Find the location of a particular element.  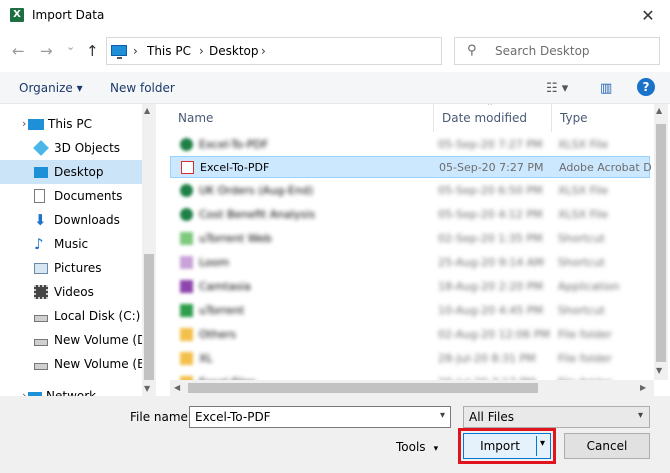

file-row: Camtasia 18-Aug-20 2:20 PM Application is located at coordinates (410, 287).